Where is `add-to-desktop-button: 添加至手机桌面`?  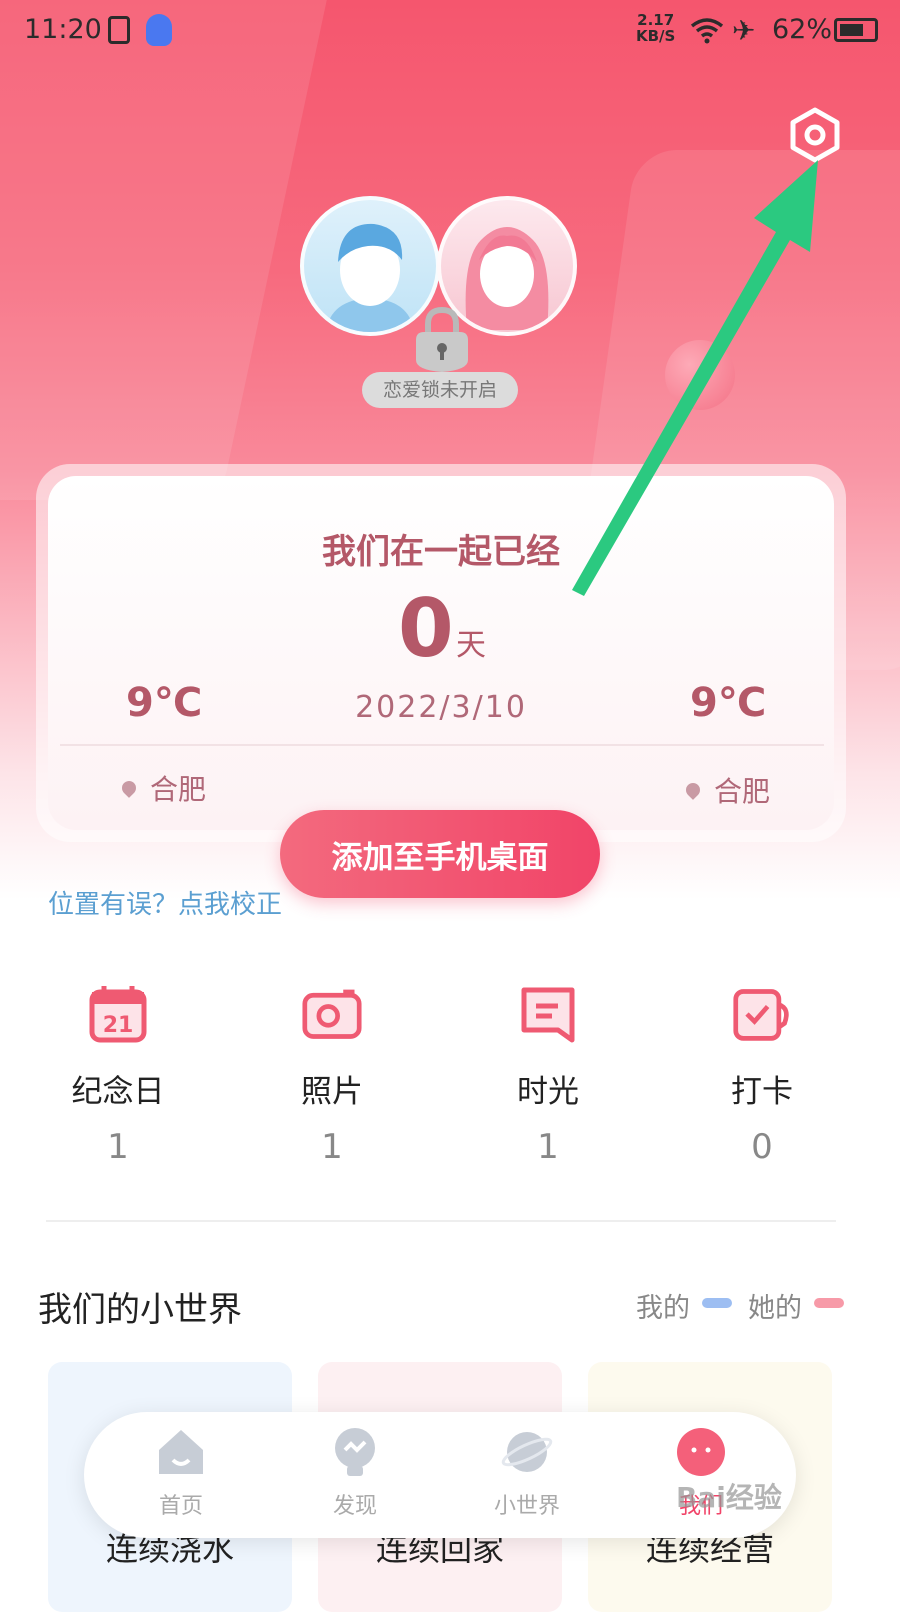
add-to-desktop-button: 添加至手机桌面 is located at coordinates (440, 854).